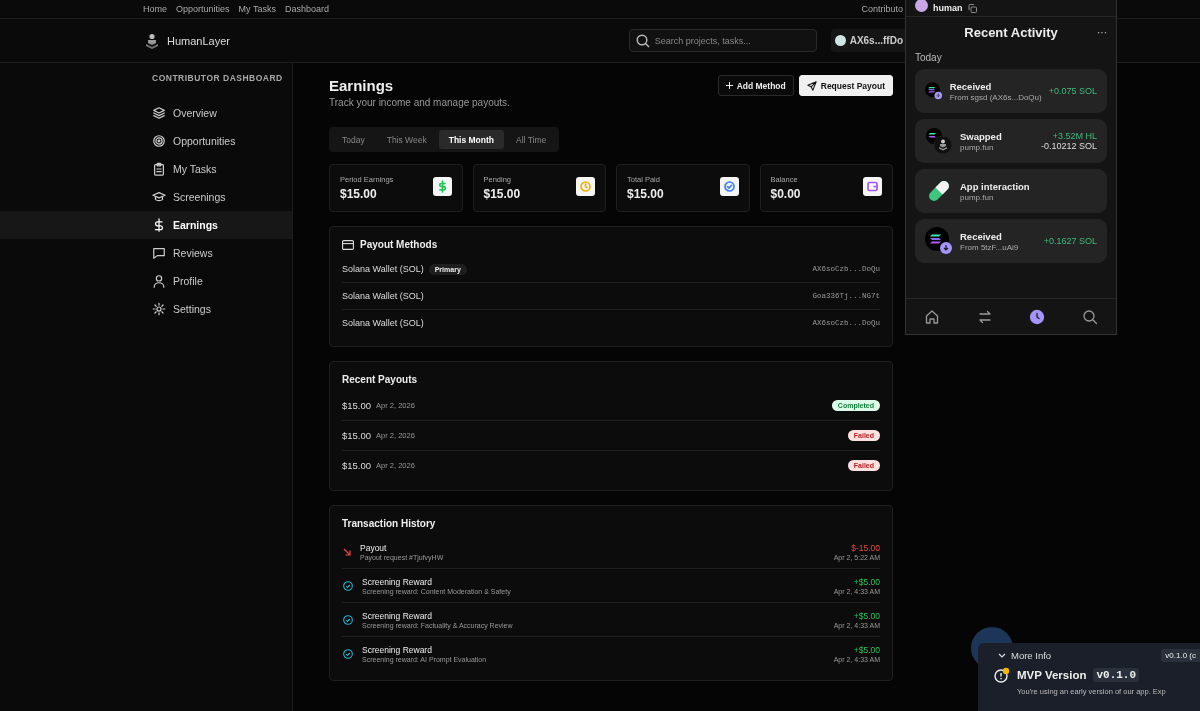  I want to click on card-icon, so click(348, 244).